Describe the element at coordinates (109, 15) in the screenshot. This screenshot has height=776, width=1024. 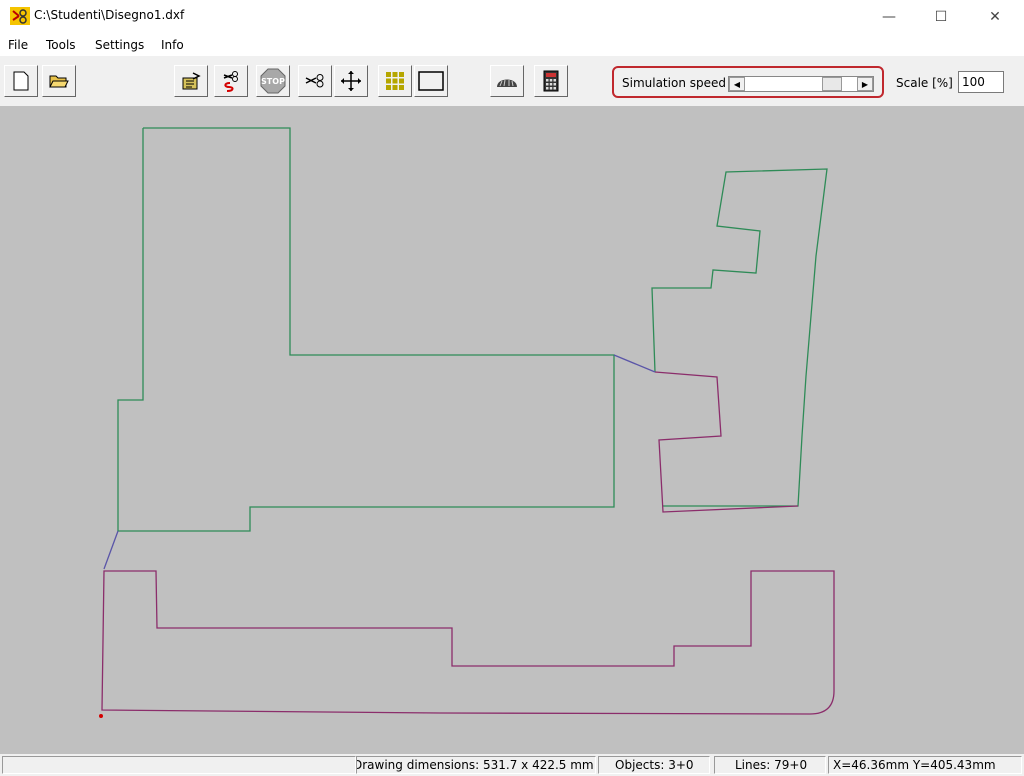
I see `window-title: C:\Studenti\Disegno1.dxf` at that location.